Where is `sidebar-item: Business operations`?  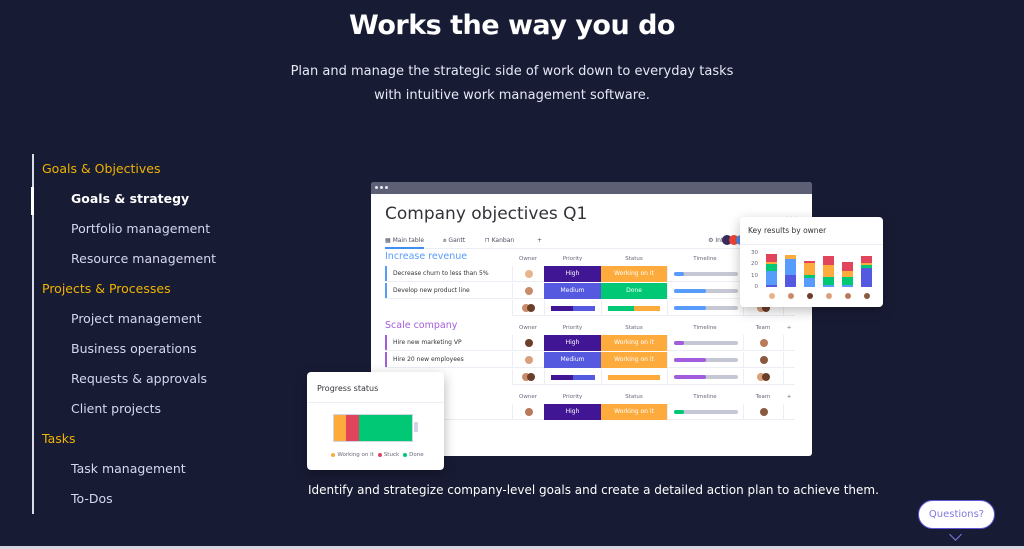
sidebar-item: Business operations is located at coordinates (148, 349).